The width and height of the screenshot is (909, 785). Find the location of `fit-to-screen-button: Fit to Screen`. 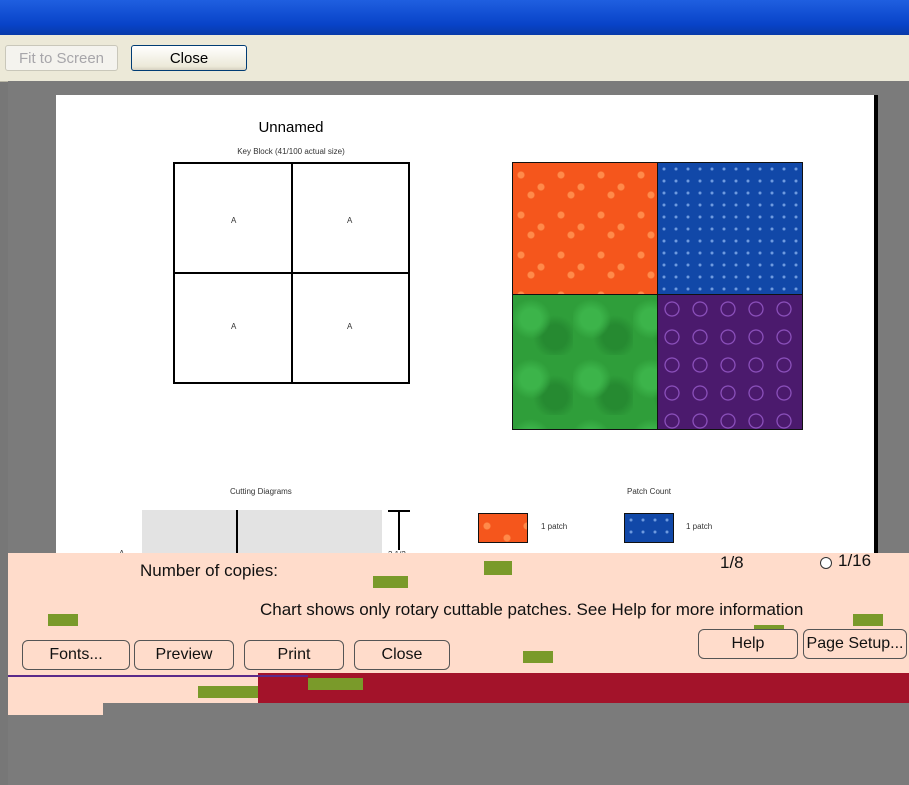

fit-to-screen-button: Fit to Screen is located at coordinates (61, 58).